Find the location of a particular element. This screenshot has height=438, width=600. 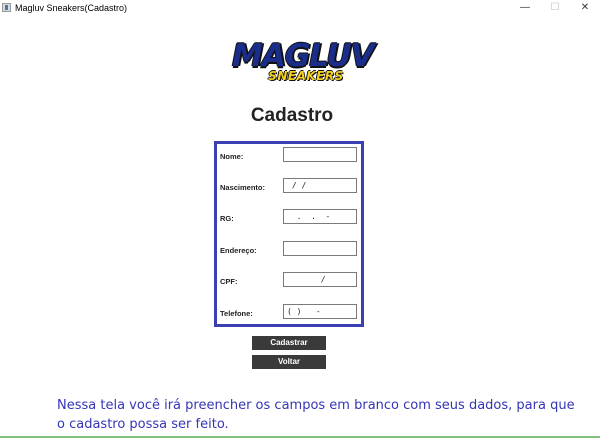

cpf-field: / is located at coordinates (320, 279).